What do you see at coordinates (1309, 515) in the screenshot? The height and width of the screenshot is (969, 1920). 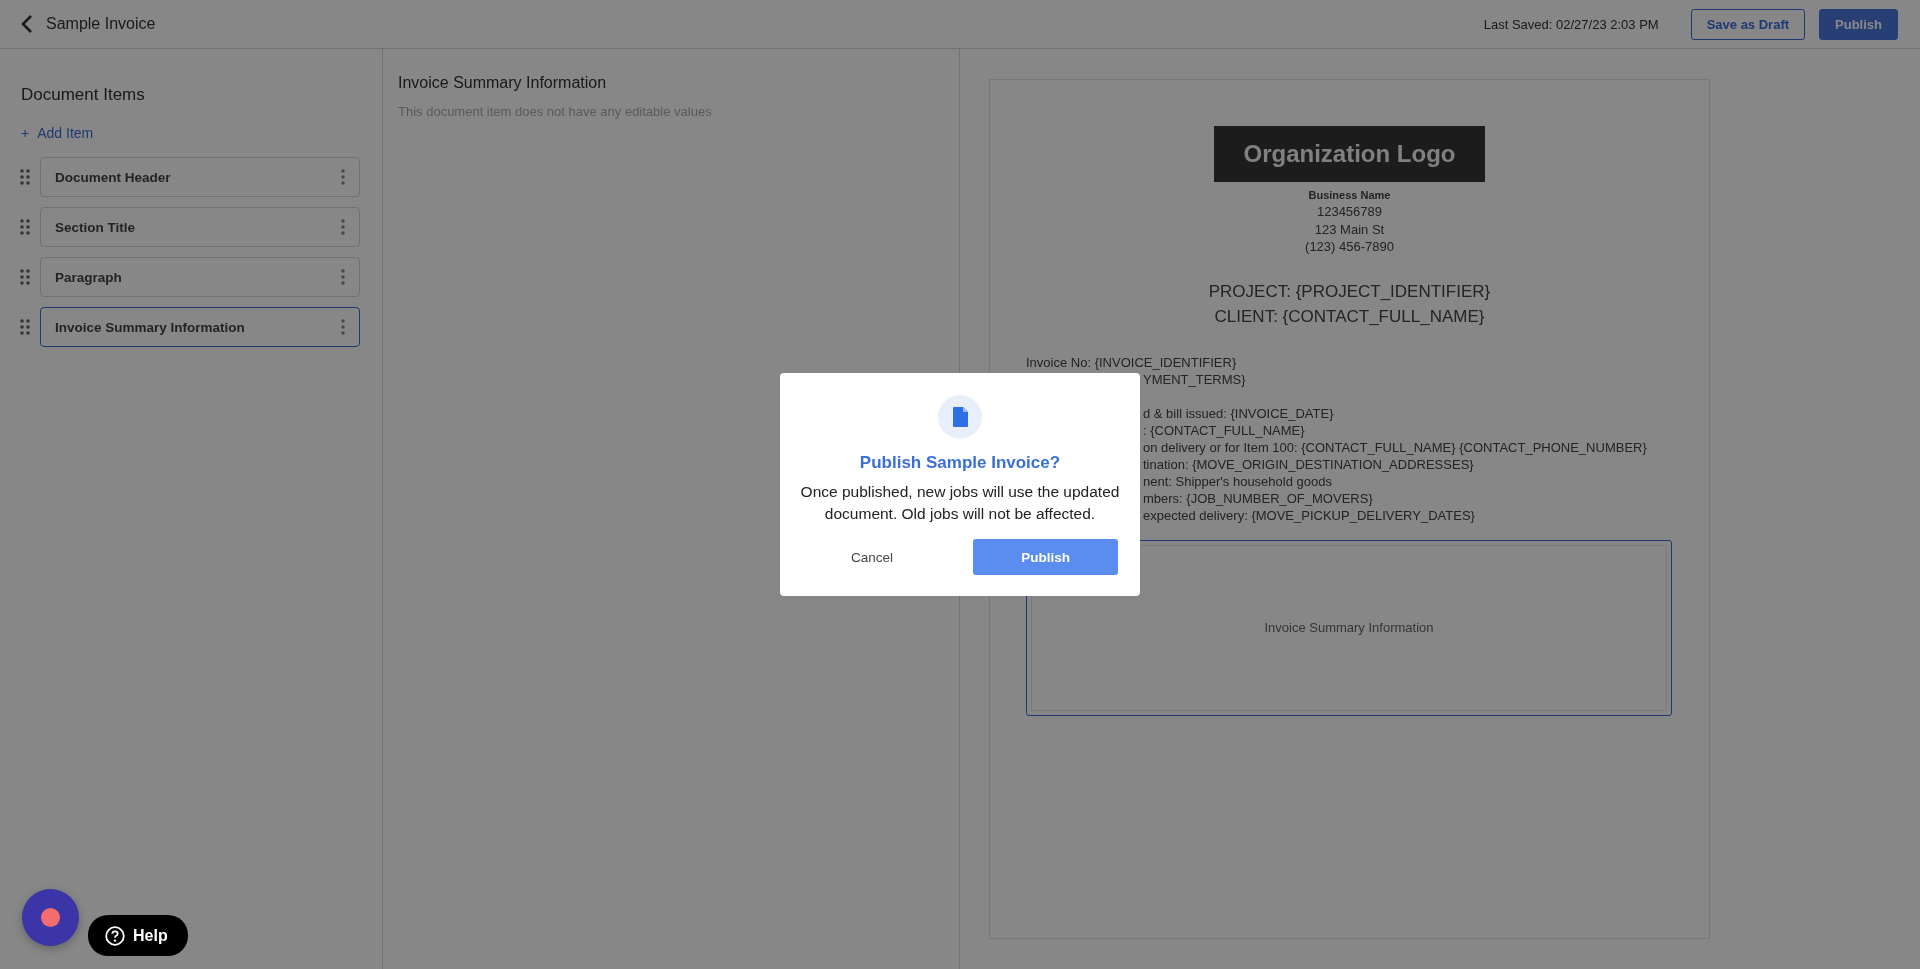 I see `invoice-field: expected delivery: {MOVE_PICKUP_DELIVERY_DATES}` at bounding box center [1309, 515].